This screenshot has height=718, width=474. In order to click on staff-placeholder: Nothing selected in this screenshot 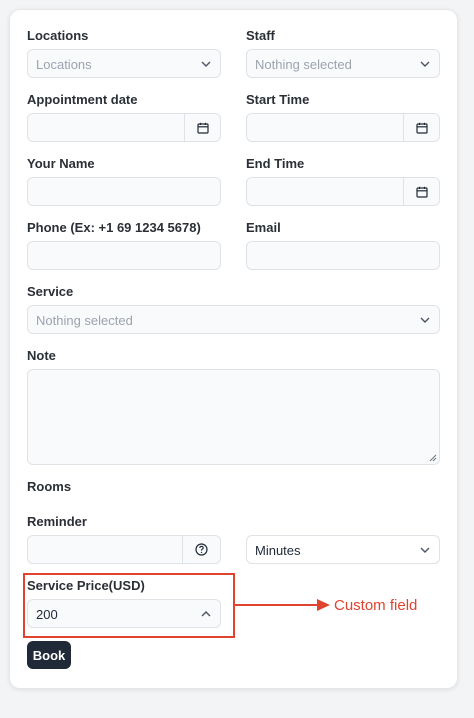, I will do `click(303, 64)`.